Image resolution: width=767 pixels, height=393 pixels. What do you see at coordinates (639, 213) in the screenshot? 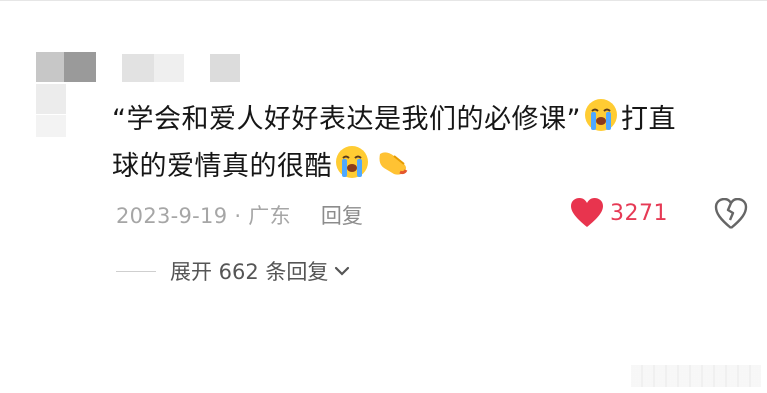
I see `like-count: 3271` at bounding box center [639, 213].